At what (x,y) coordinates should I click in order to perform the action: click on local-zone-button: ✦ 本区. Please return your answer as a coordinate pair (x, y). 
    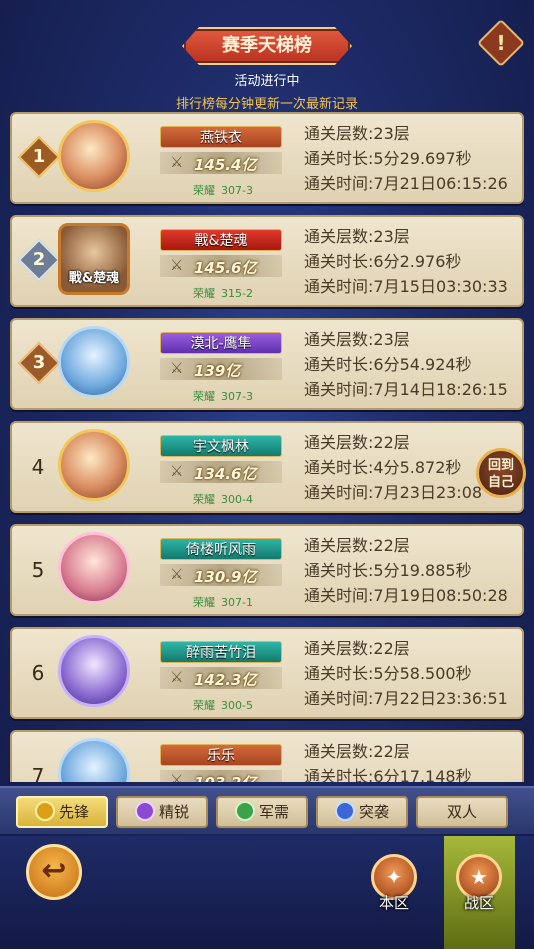
    Looking at the image, I should click on (394, 886).